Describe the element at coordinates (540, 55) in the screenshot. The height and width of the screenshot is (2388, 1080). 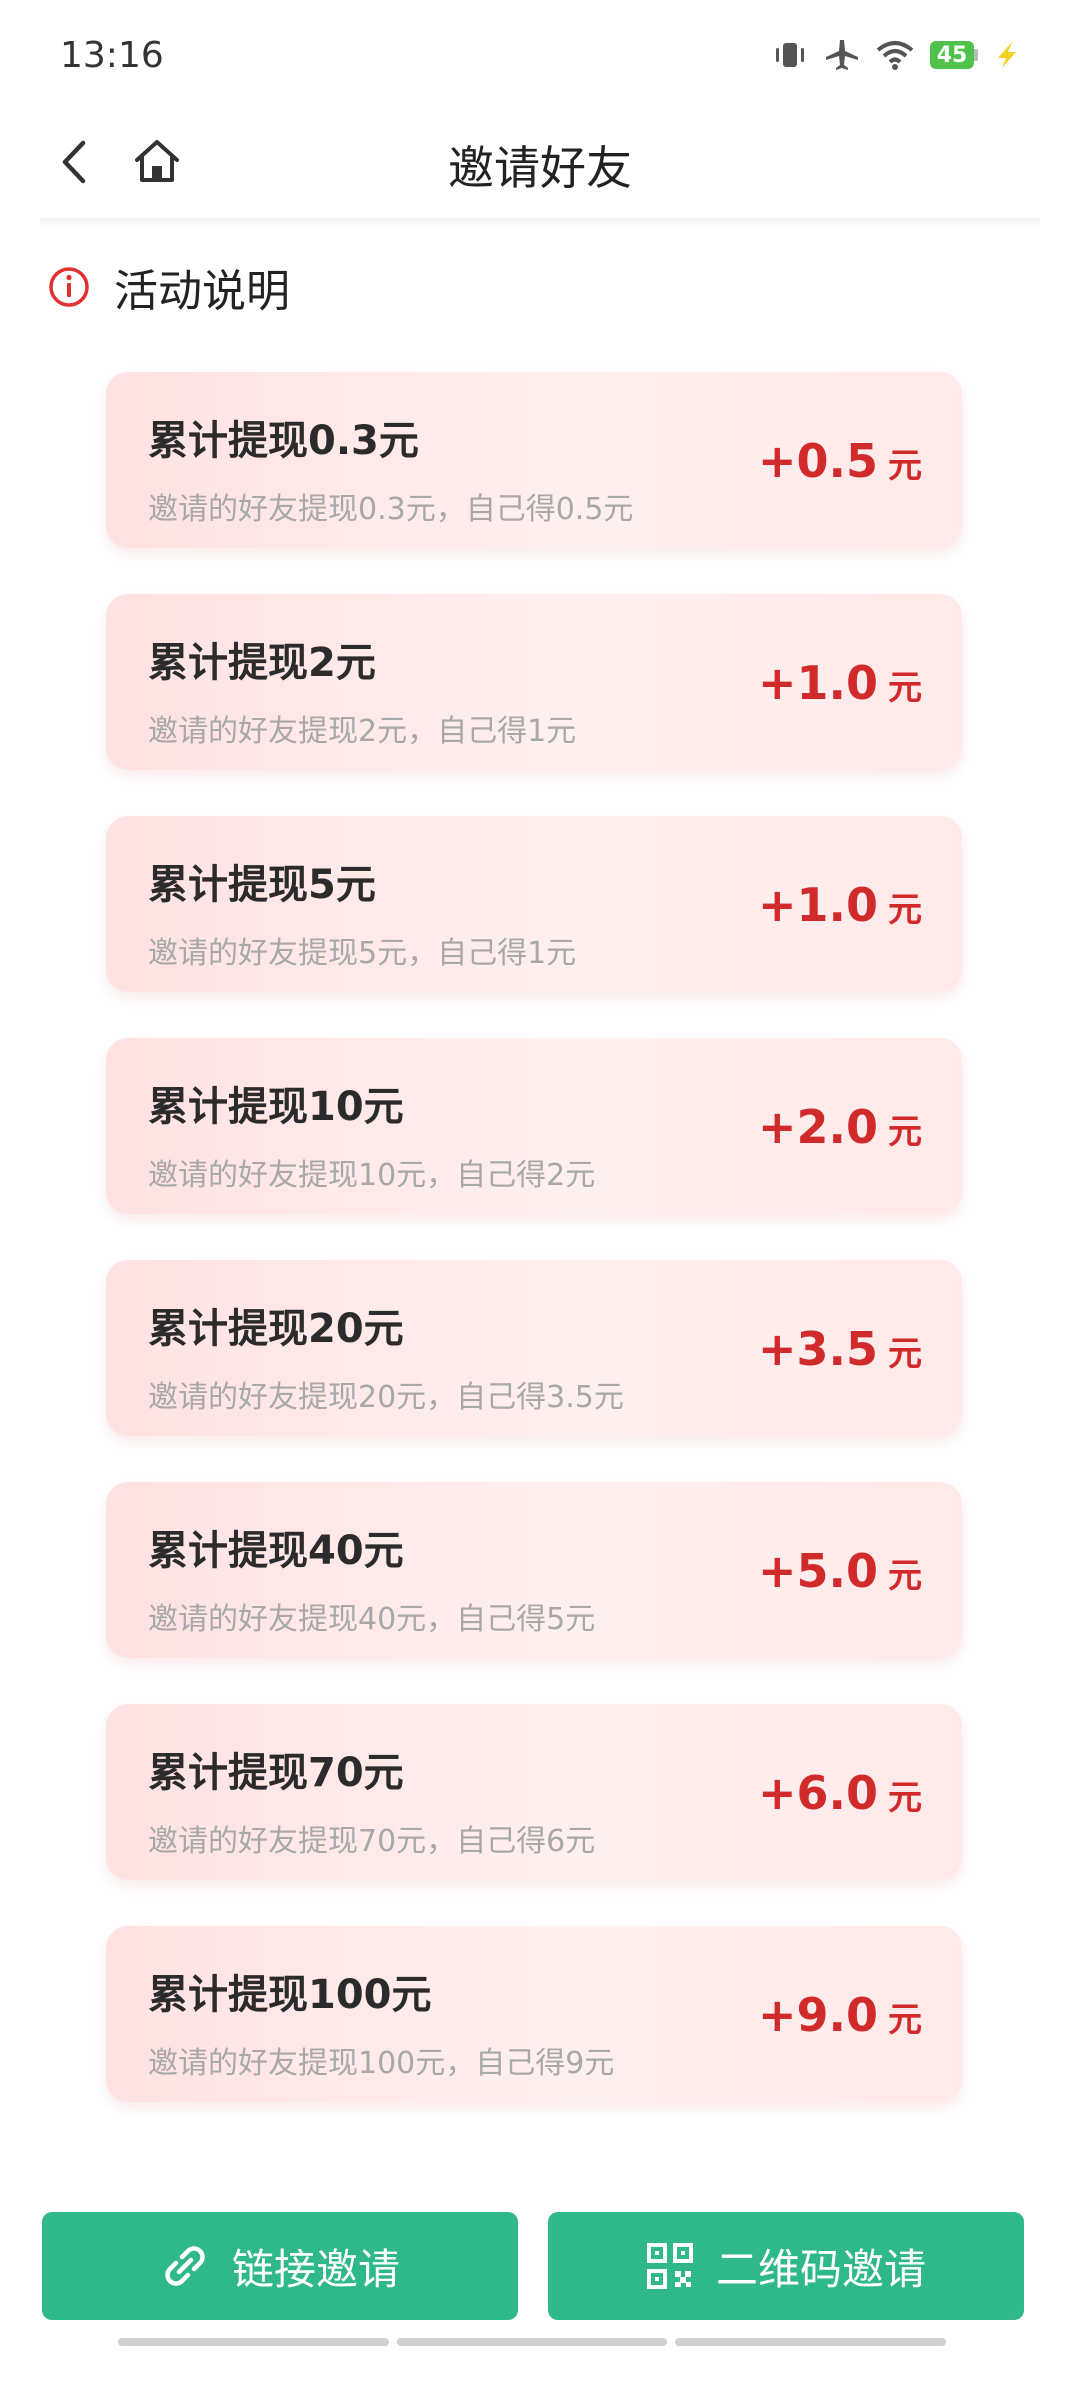
I see `status-bar: 13:16 45` at that location.